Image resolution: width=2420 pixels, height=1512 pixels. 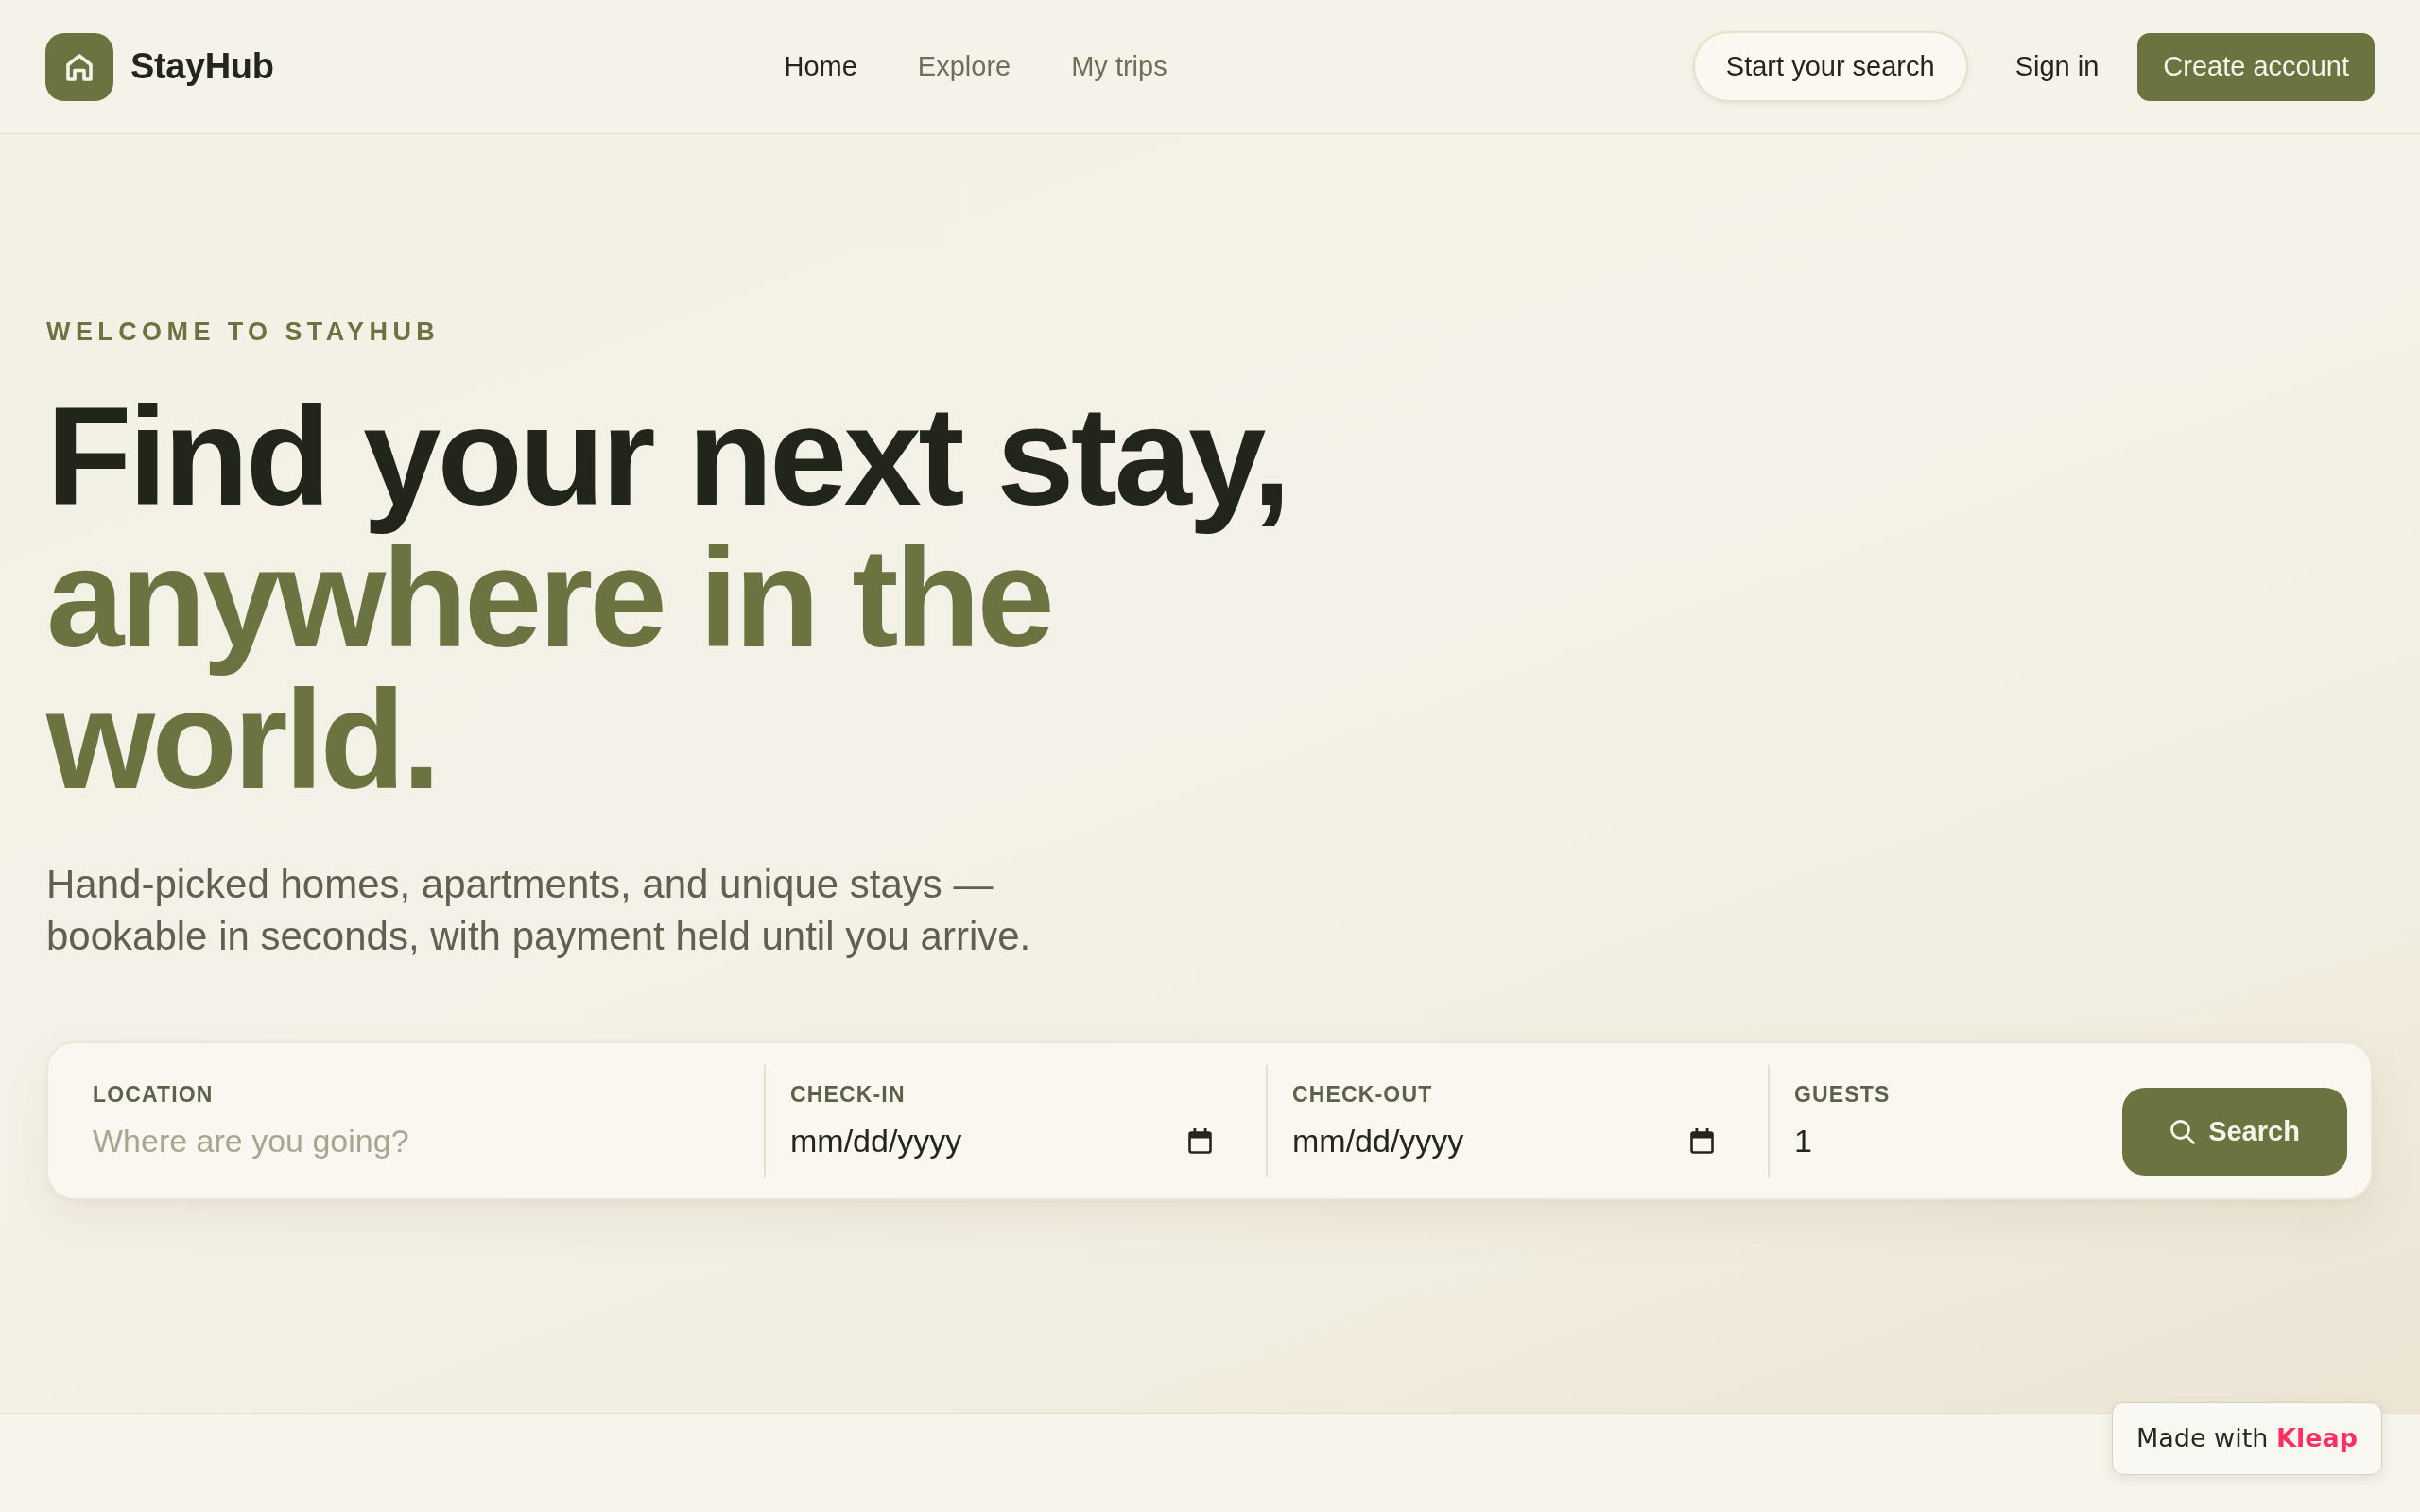 What do you see at coordinates (2246, 1438) in the screenshot?
I see `made-with-kleap-link: Made with Kleap` at bounding box center [2246, 1438].